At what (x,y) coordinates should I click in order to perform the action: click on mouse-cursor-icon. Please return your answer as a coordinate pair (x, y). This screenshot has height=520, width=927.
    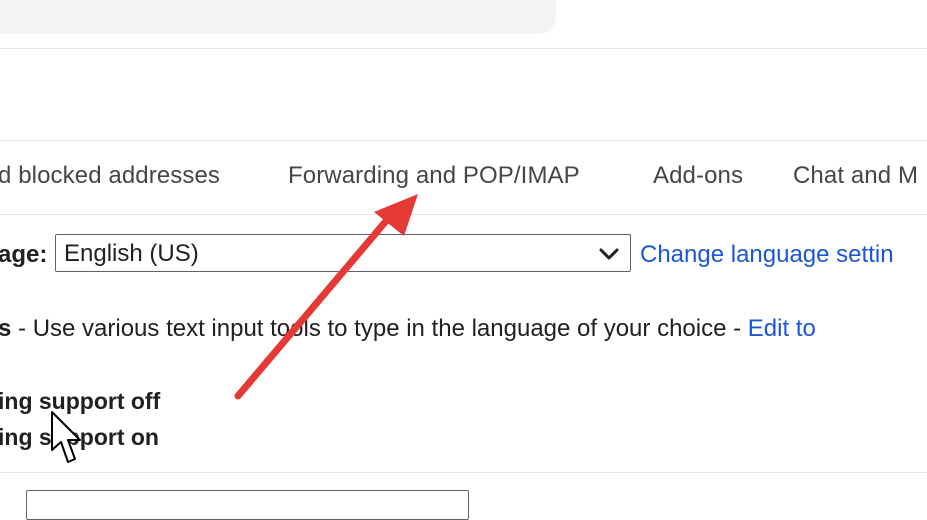
    Looking at the image, I should click on (66, 437).